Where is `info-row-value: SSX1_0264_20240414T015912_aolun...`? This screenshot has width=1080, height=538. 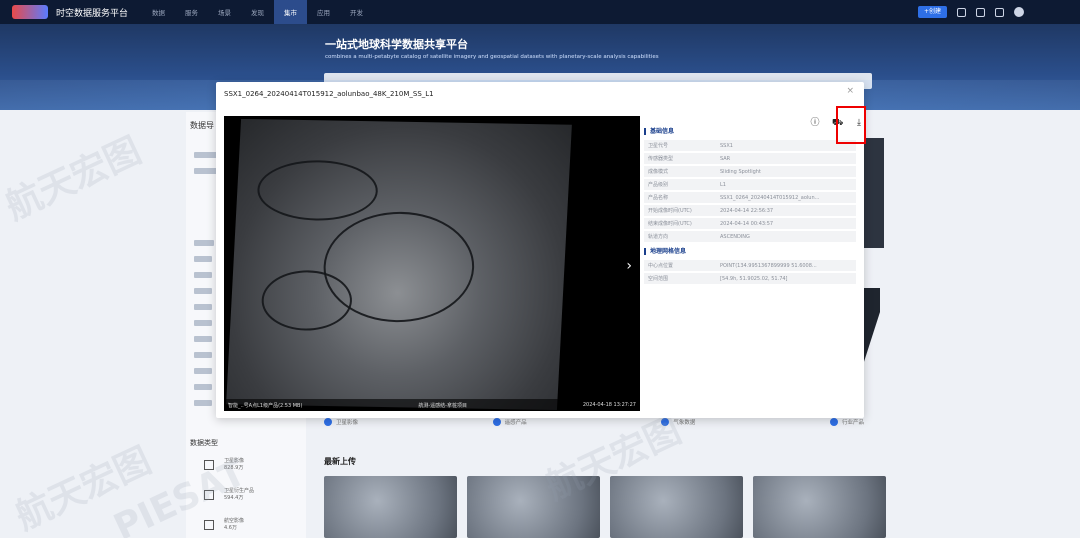
info-row-value: SSX1_0264_20240414T015912_aolun... is located at coordinates (770, 197).